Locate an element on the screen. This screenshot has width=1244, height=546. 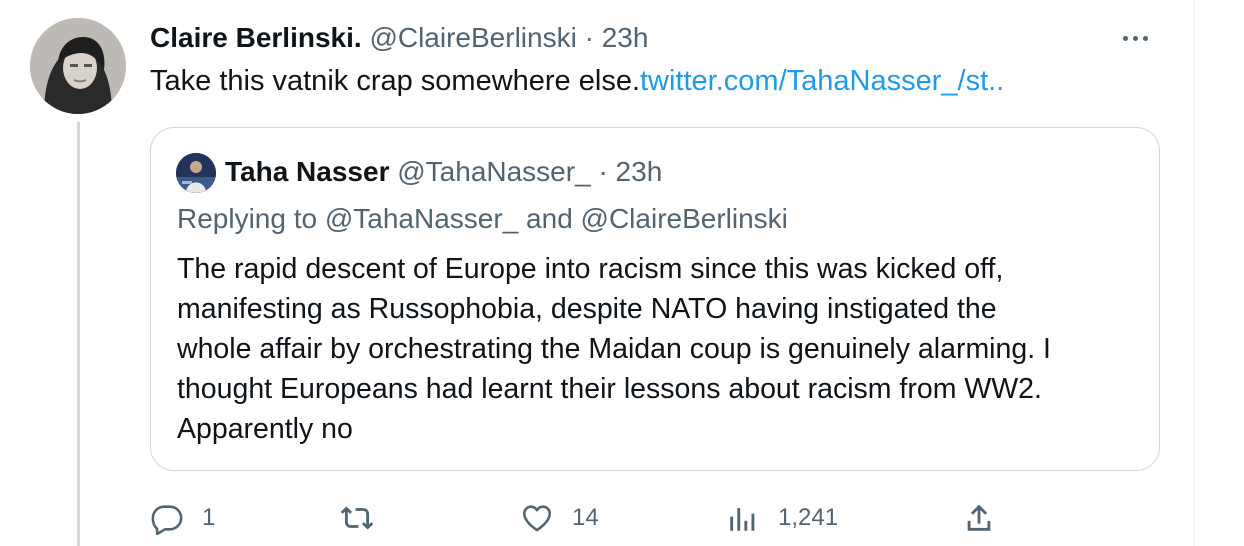
quote-text-line: Apparently no is located at coordinates (265, 429).